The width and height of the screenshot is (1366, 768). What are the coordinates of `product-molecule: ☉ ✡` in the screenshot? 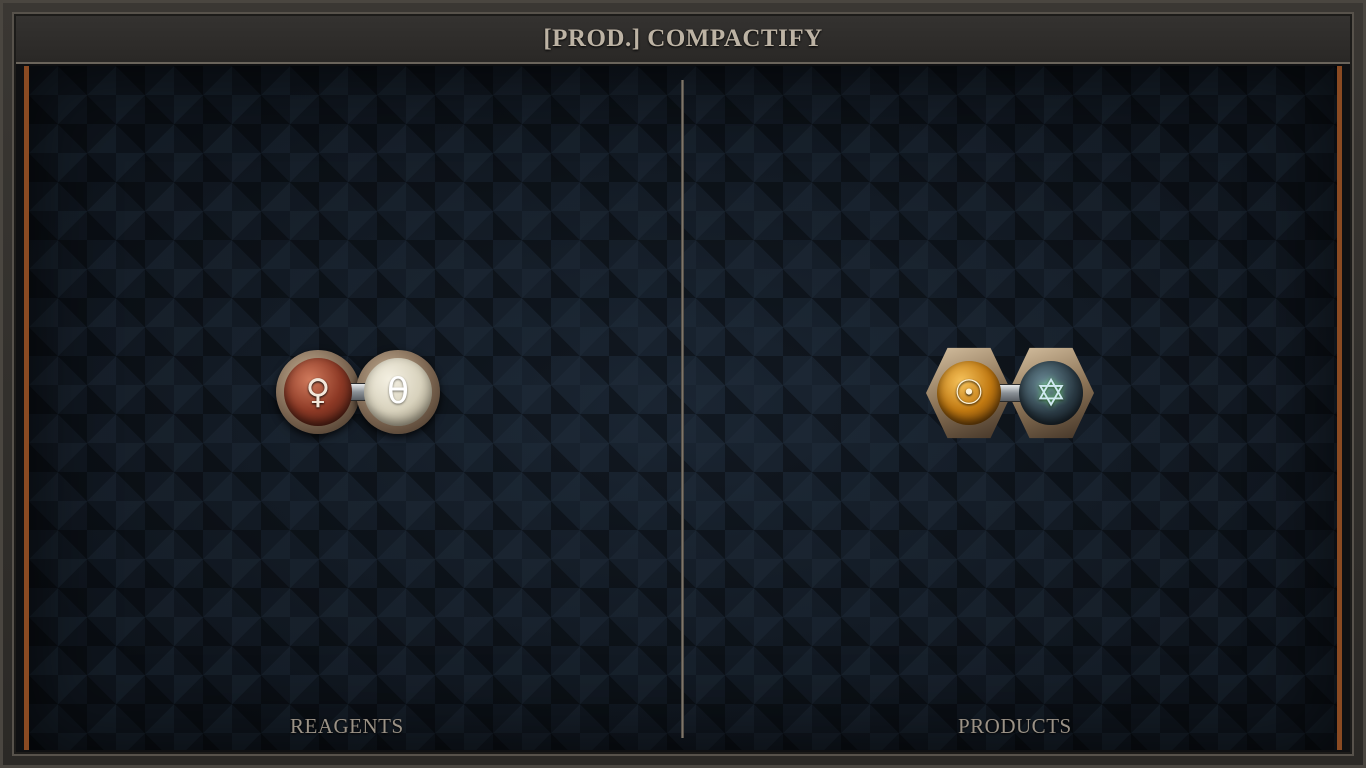 It's located at (1010, 393).